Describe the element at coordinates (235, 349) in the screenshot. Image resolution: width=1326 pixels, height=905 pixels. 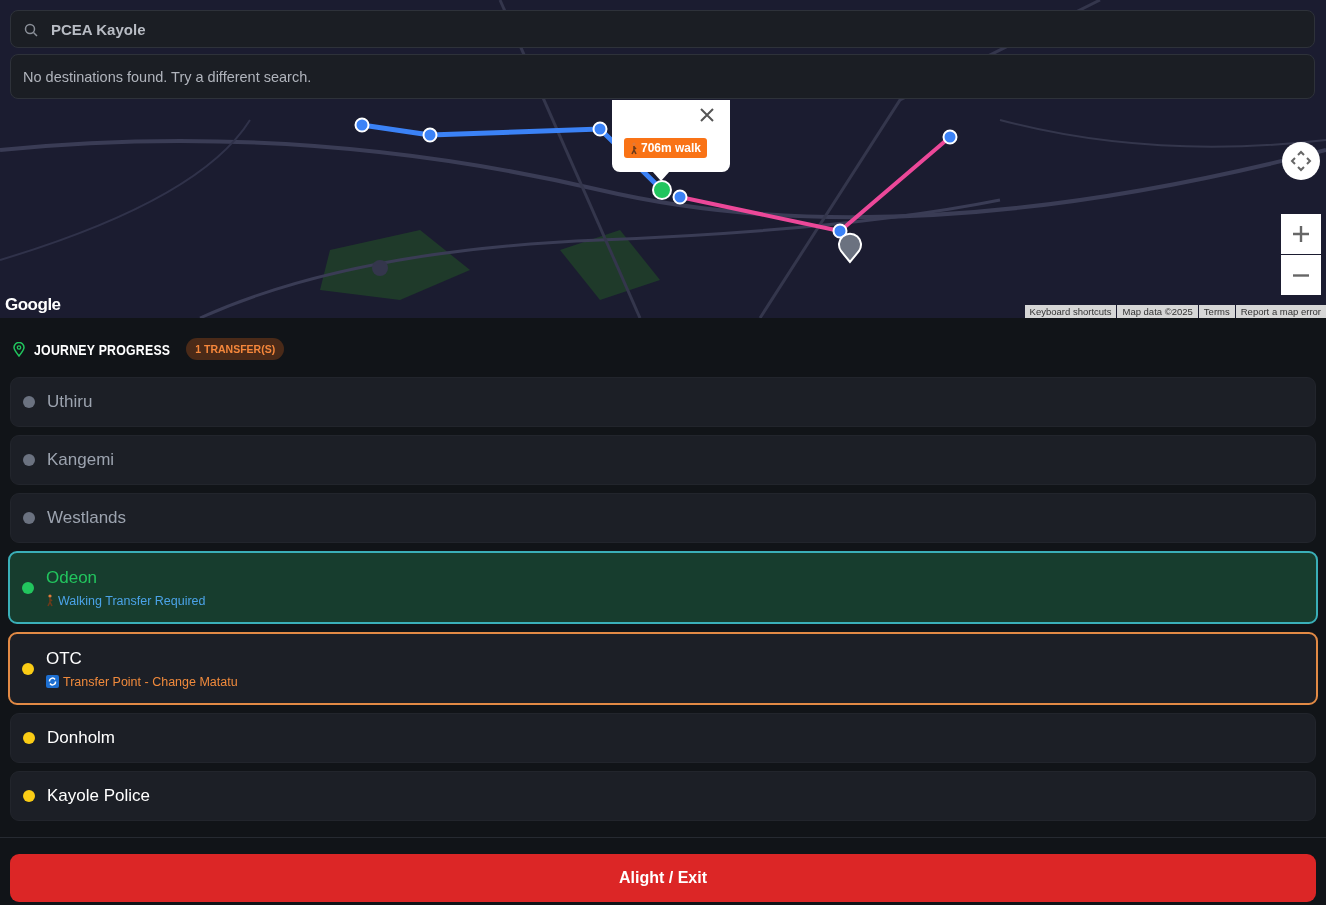
I see `transfer-count-badge: 1 TRANSFER(S)` at that location.